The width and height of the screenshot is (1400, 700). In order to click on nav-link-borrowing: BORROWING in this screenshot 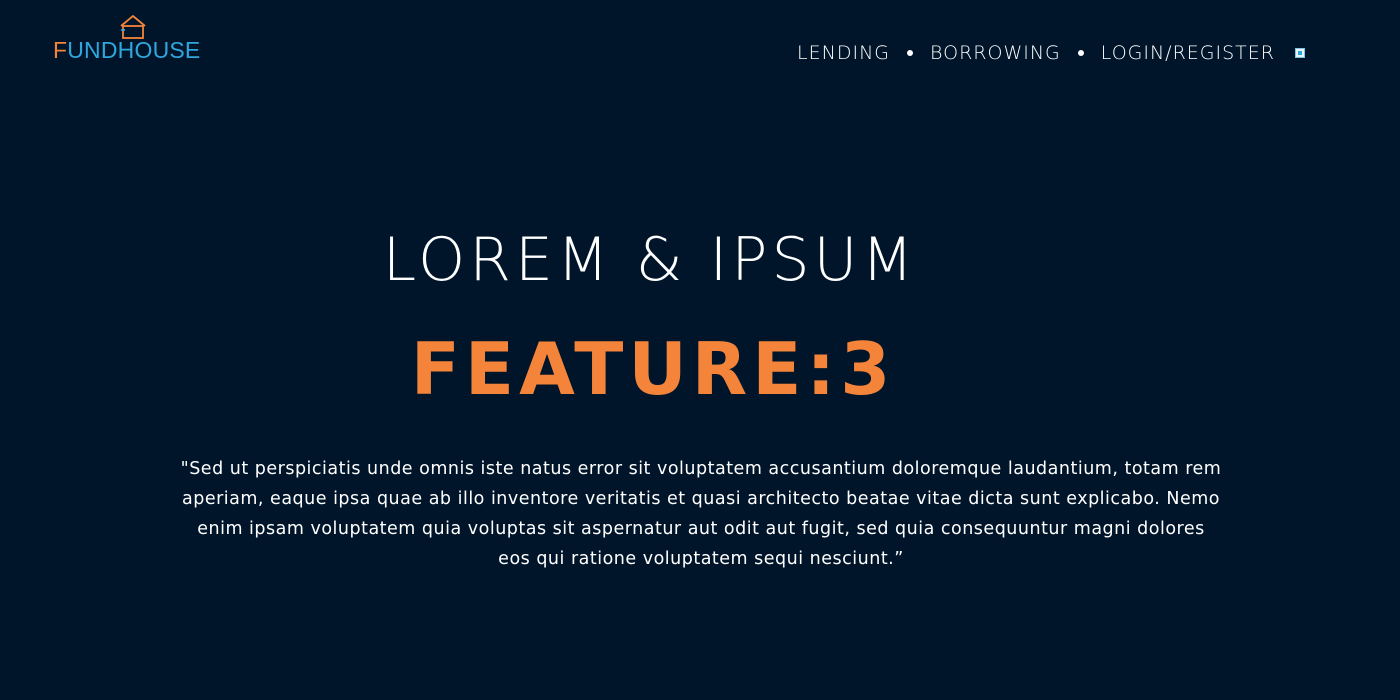, I will do `click(995, 53)`.